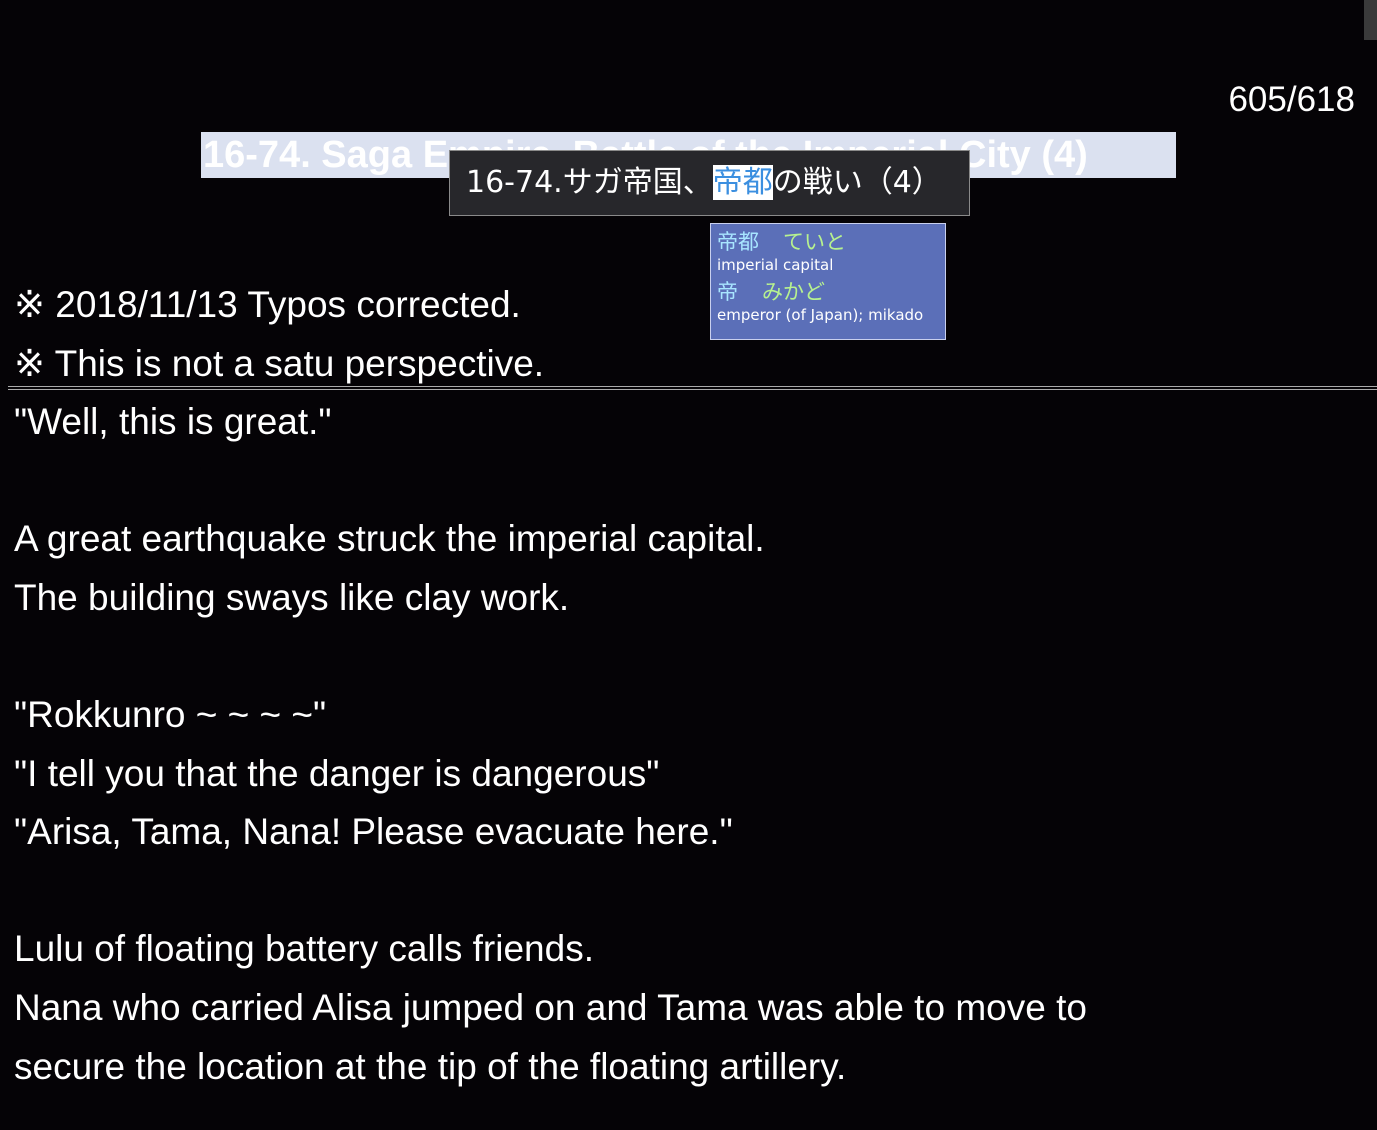  I want to click on tooltip-highlighted-word: 帝都, so click(742, 182).